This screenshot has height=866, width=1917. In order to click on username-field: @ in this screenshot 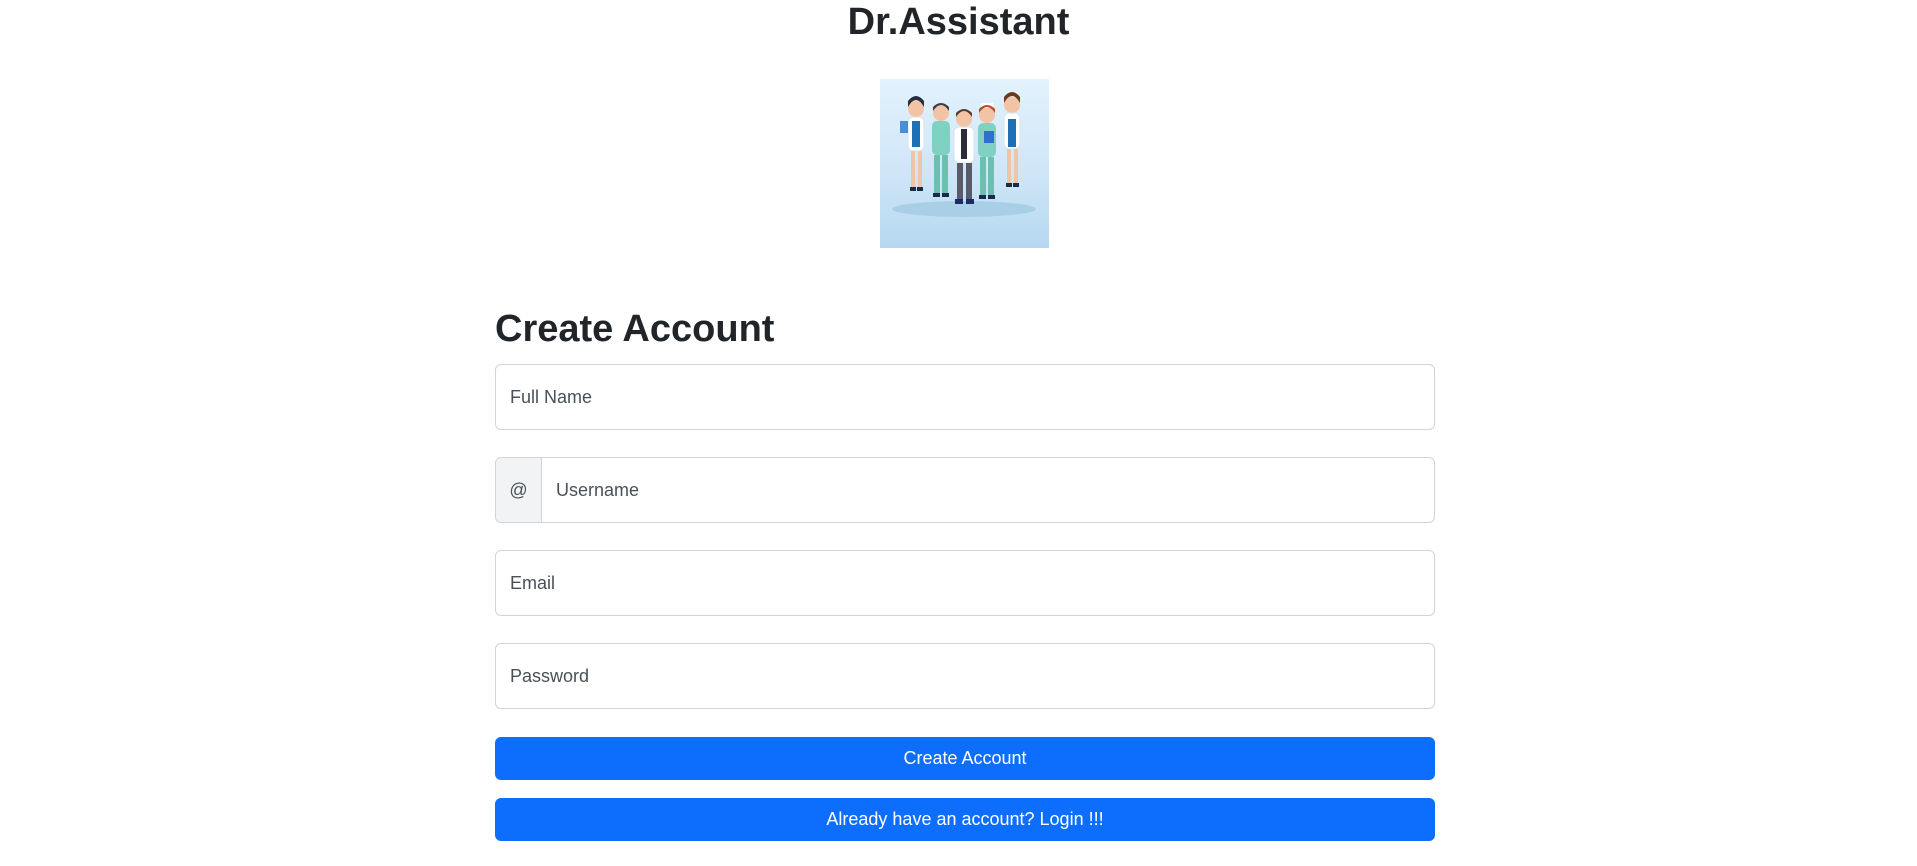, I will do `click(965, 490)`.